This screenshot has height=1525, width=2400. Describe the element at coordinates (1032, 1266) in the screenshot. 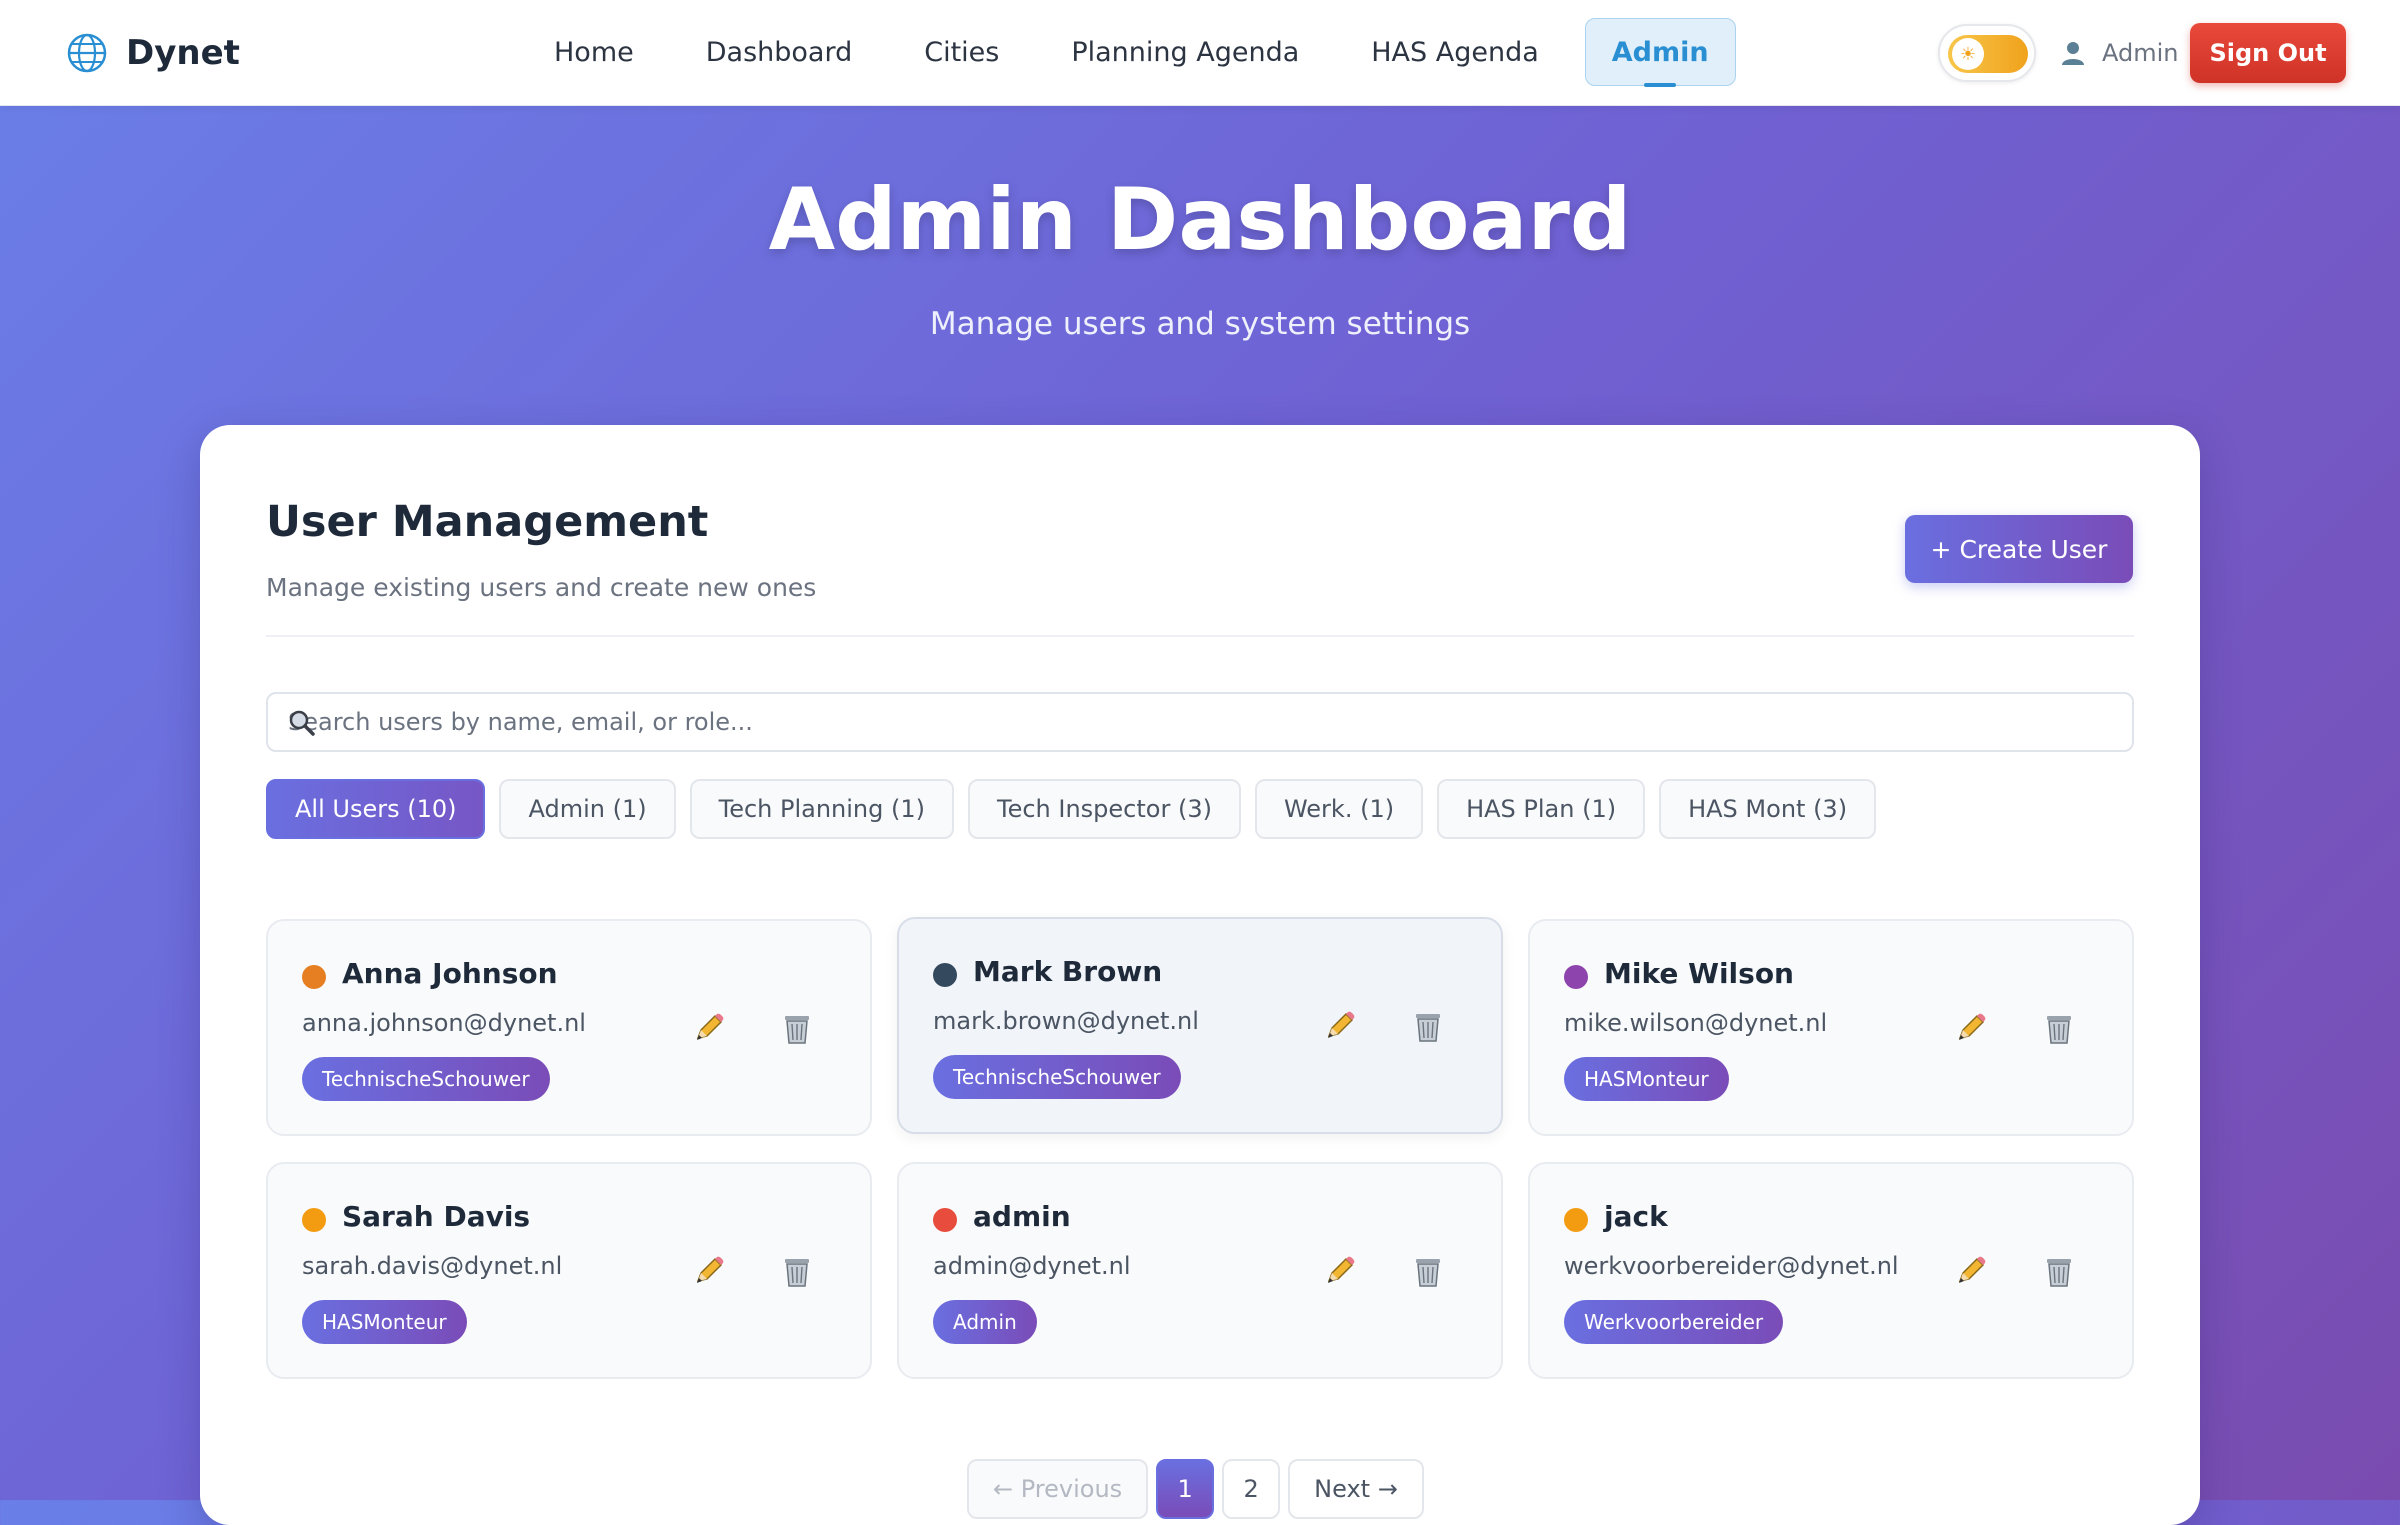

I see `user-email: admin@dynet.nl` at that location.